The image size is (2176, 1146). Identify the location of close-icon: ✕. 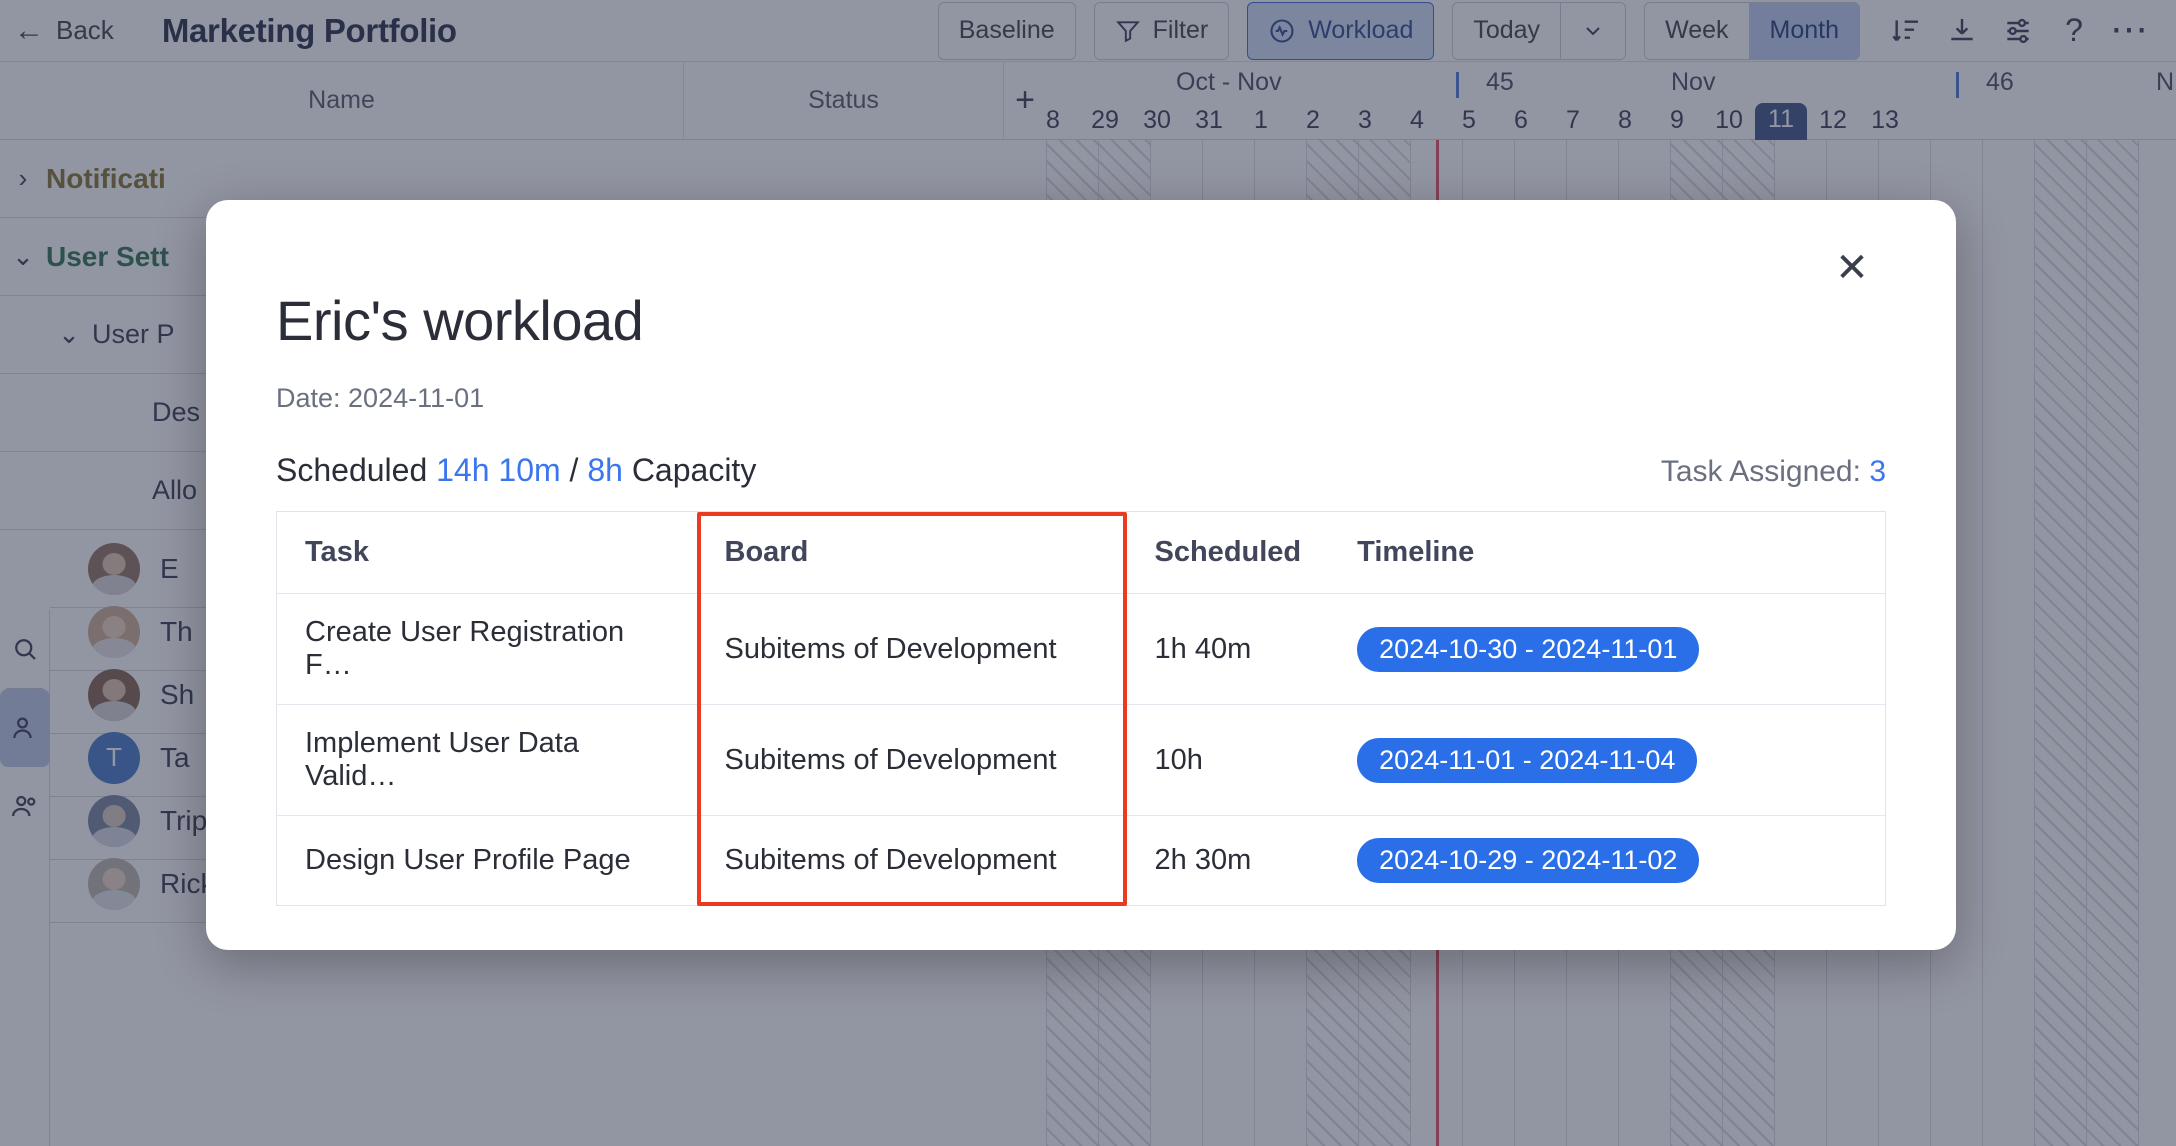
(1852, 268).